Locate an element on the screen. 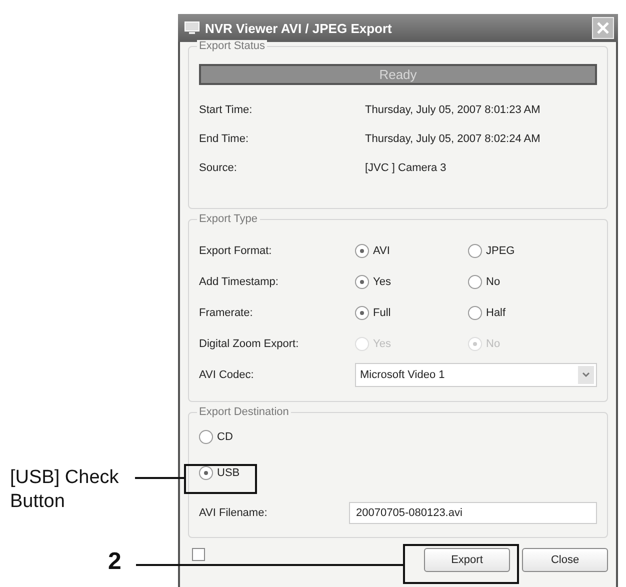  filename-field: 20070705-080123.avi is located at coordinates (473, 513).